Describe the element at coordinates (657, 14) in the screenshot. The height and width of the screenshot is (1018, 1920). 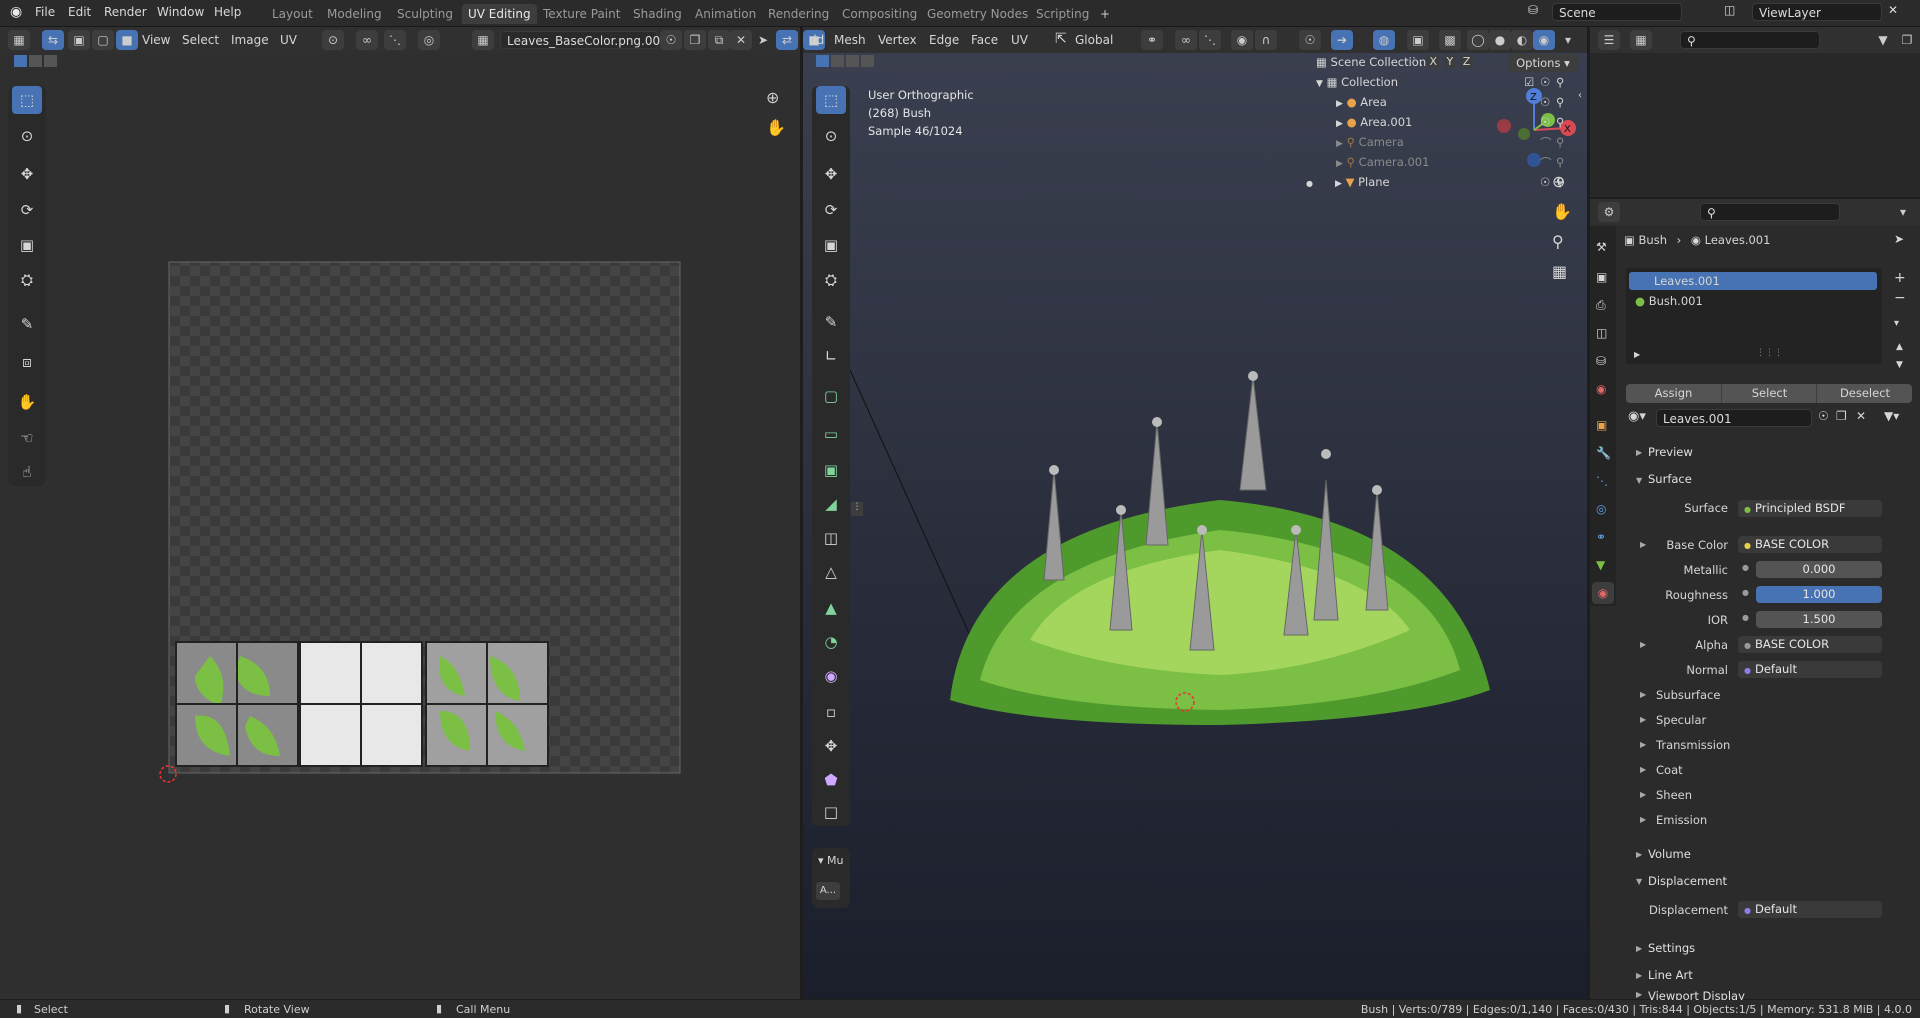
I see `tab-shading: Shading` at that location.